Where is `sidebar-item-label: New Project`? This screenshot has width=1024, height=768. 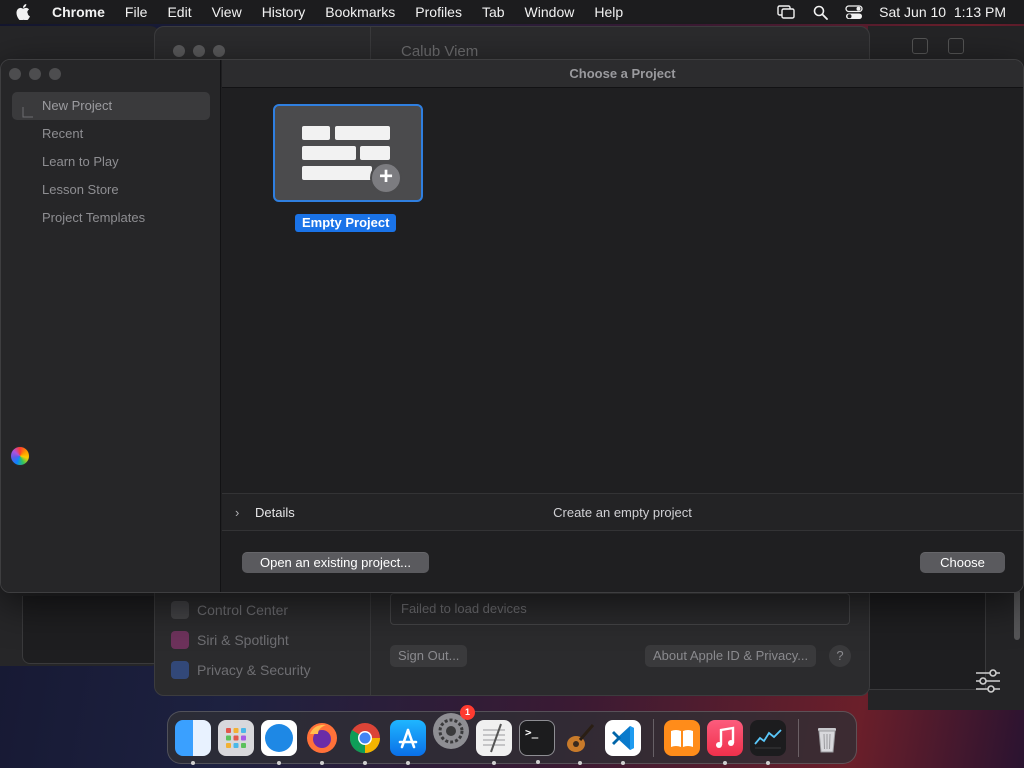 sidebar-item-label: New Project is located at coordinates (77, 105).